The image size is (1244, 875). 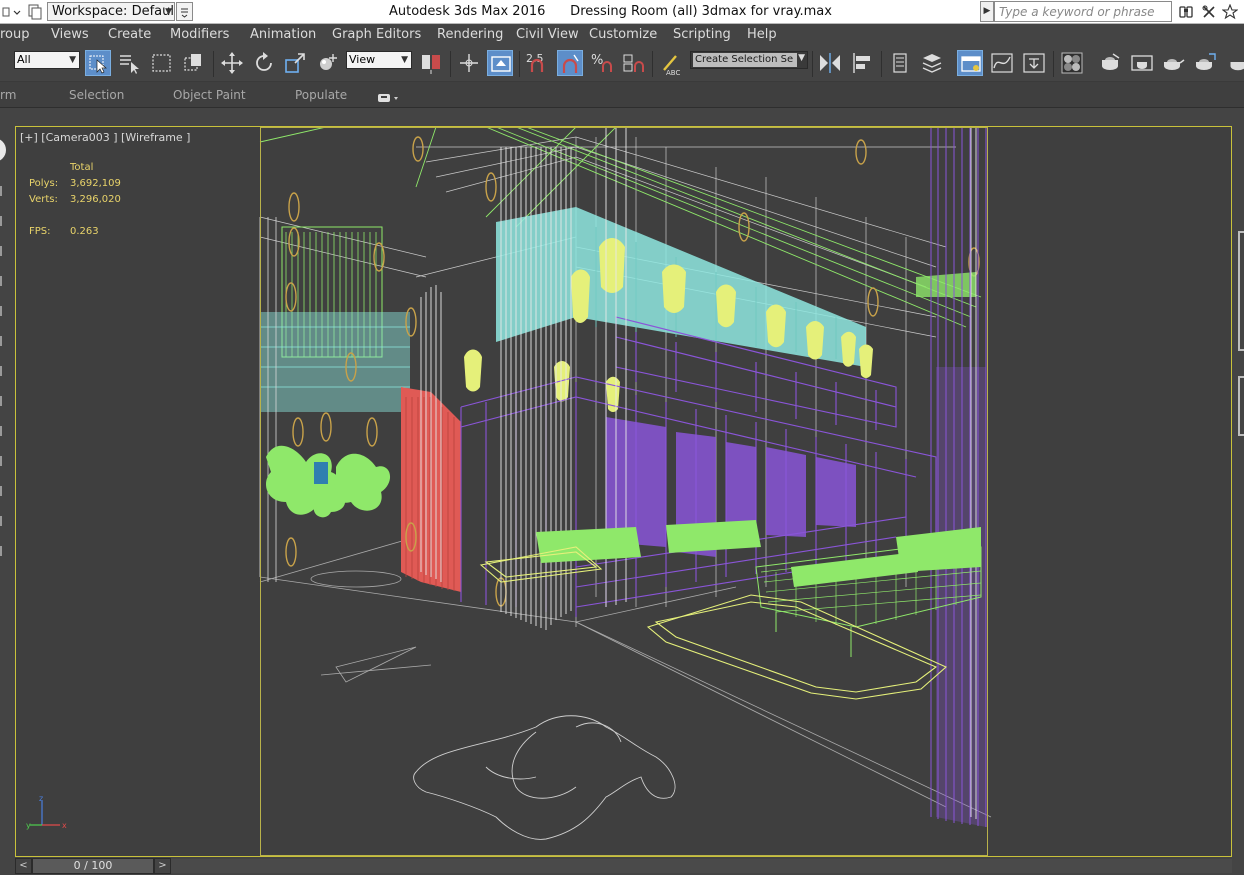 I want to click on use-pivot-icon, so click(x=431, y=63).